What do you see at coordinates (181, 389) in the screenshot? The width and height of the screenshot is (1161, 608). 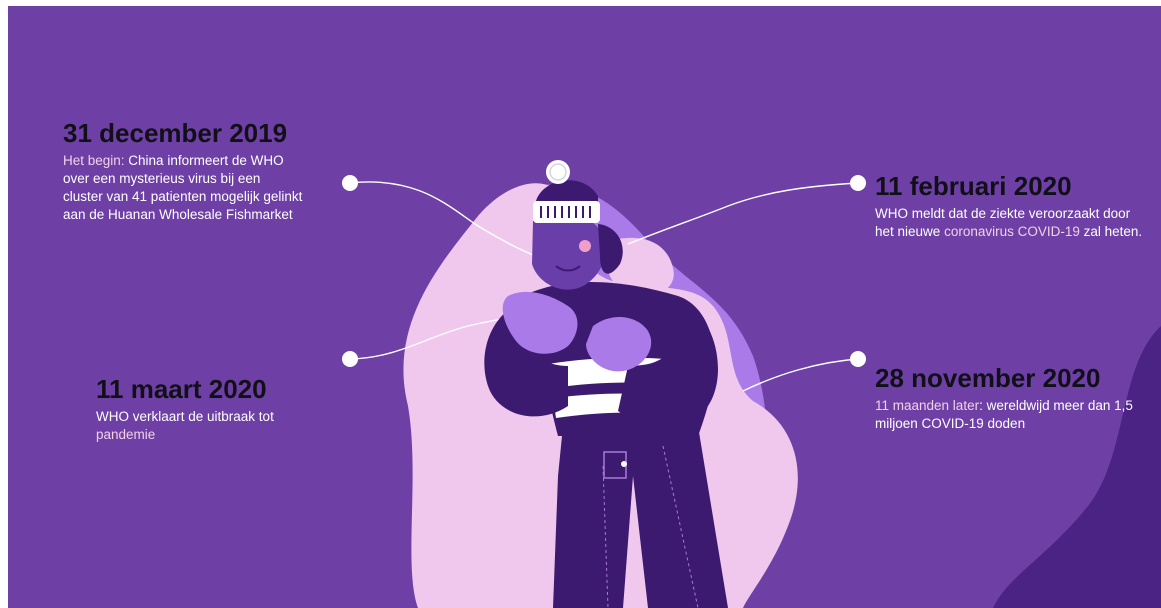 I see `event-date: 11 maart 2020` at bounding box center [181, 389].